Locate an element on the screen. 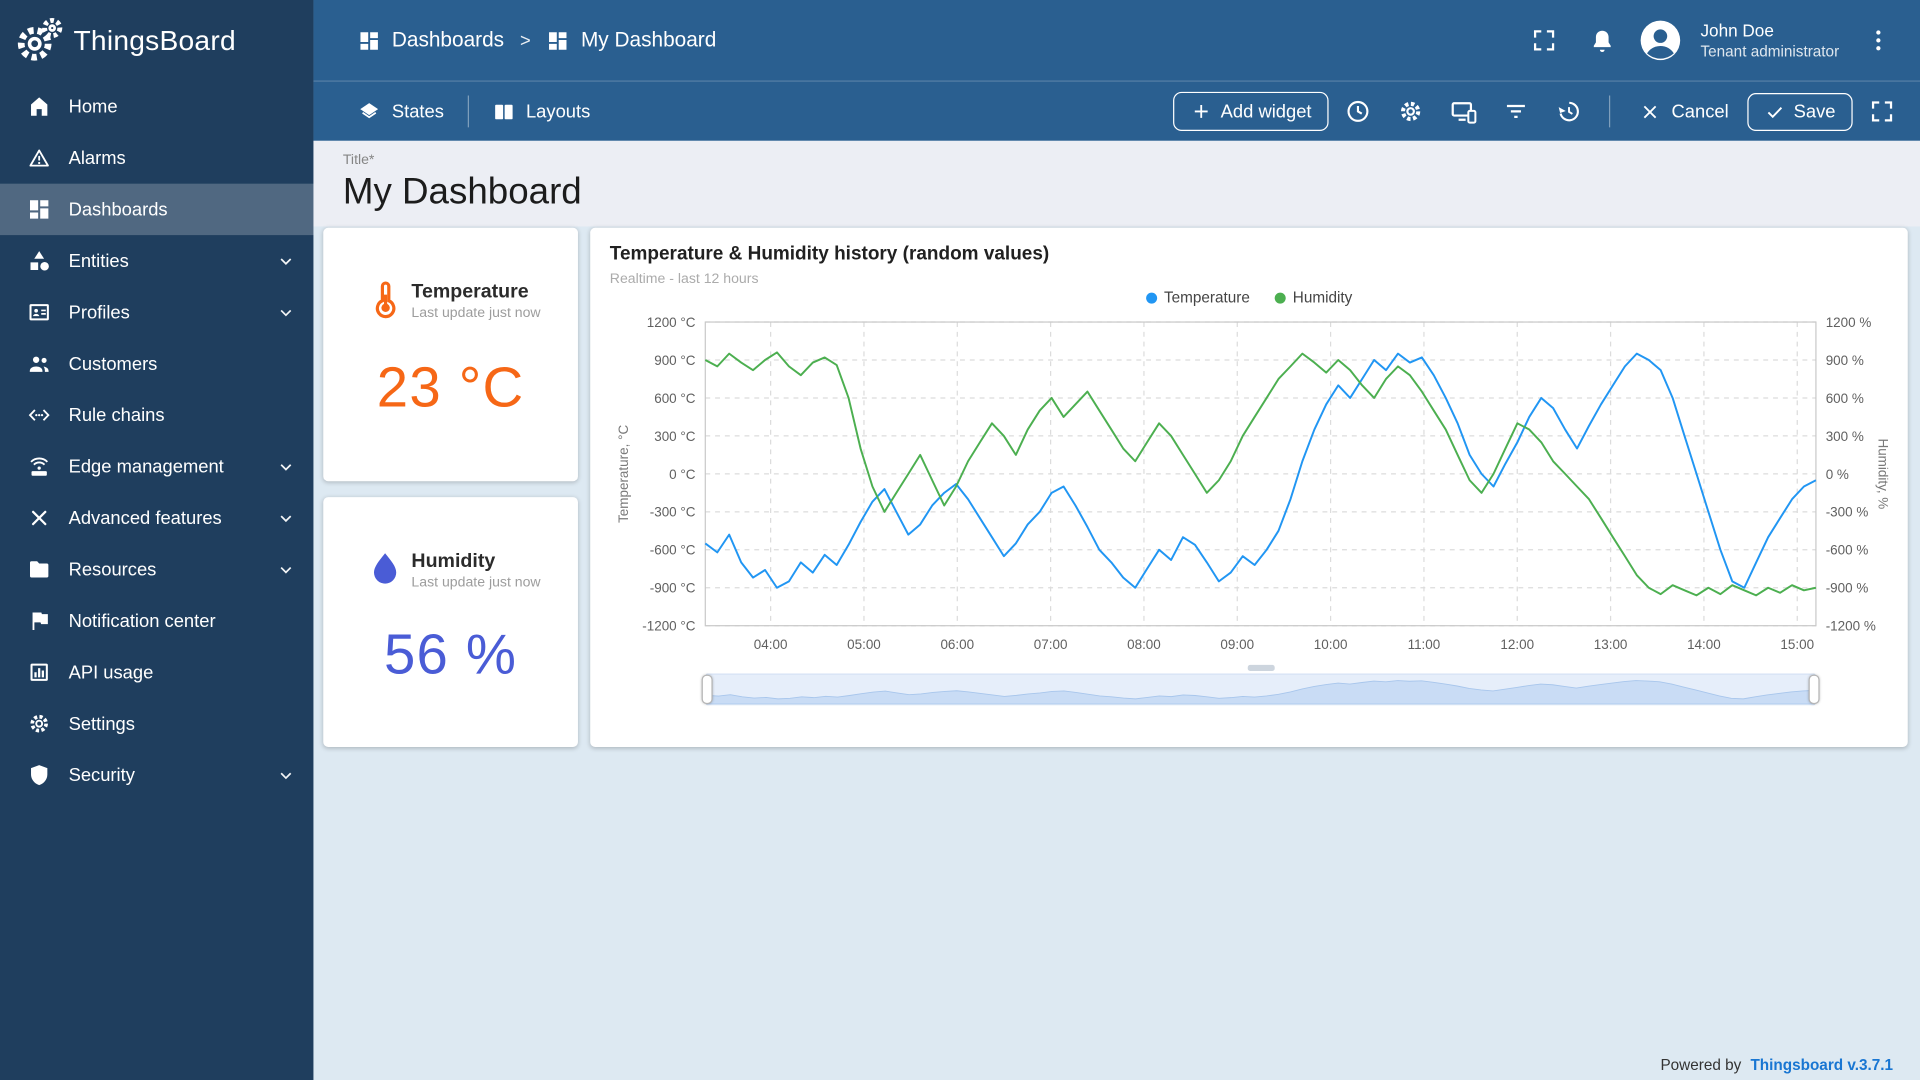  api-icon is located at coordinates (39, 672).